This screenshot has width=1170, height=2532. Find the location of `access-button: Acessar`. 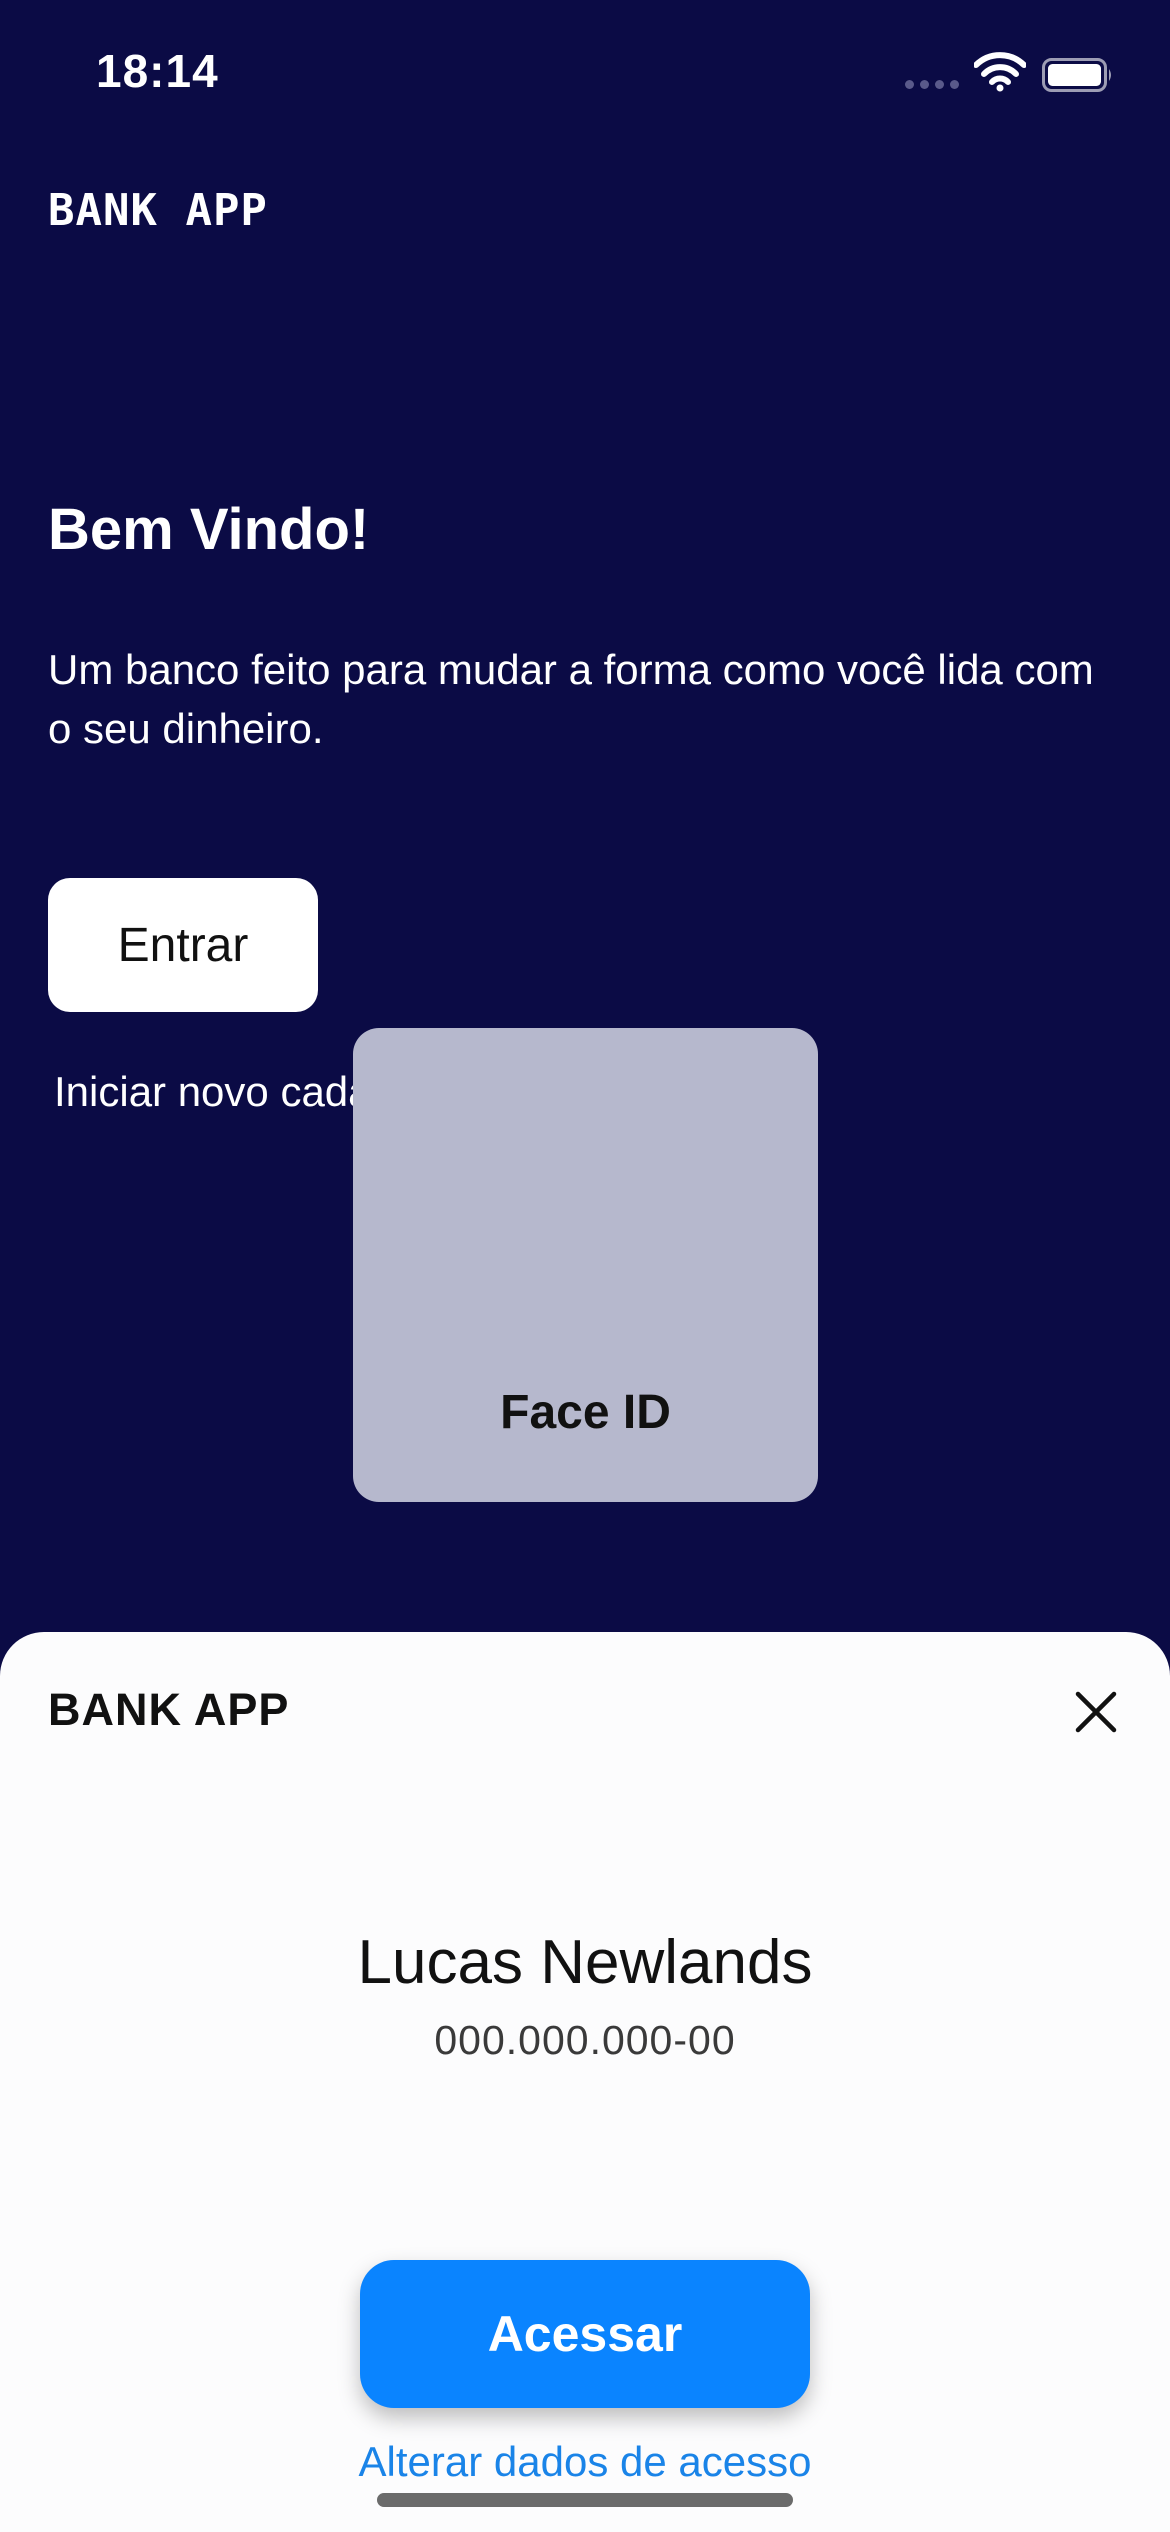

access-button: Acessar is located at coordinates (585, 2334).